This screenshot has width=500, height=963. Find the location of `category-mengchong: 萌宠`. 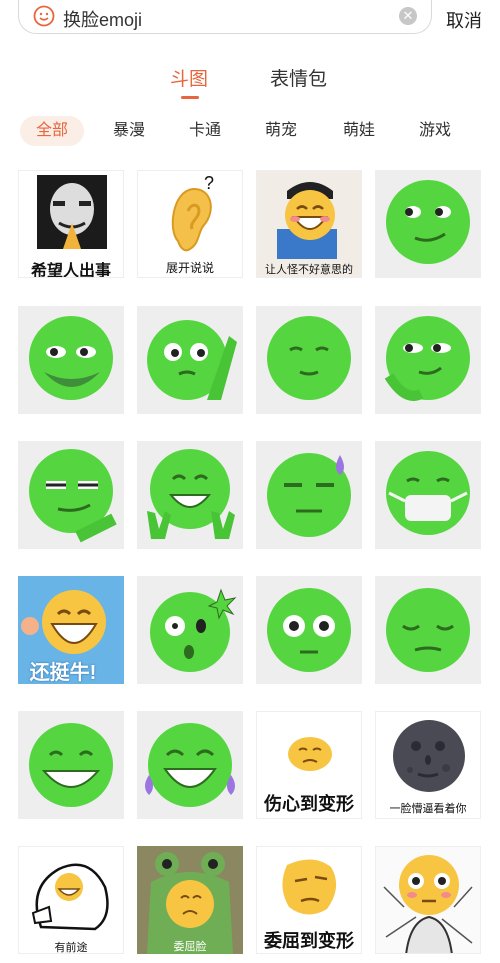

category-mengchong: 萌宠 is located at coordinates (281, 131).